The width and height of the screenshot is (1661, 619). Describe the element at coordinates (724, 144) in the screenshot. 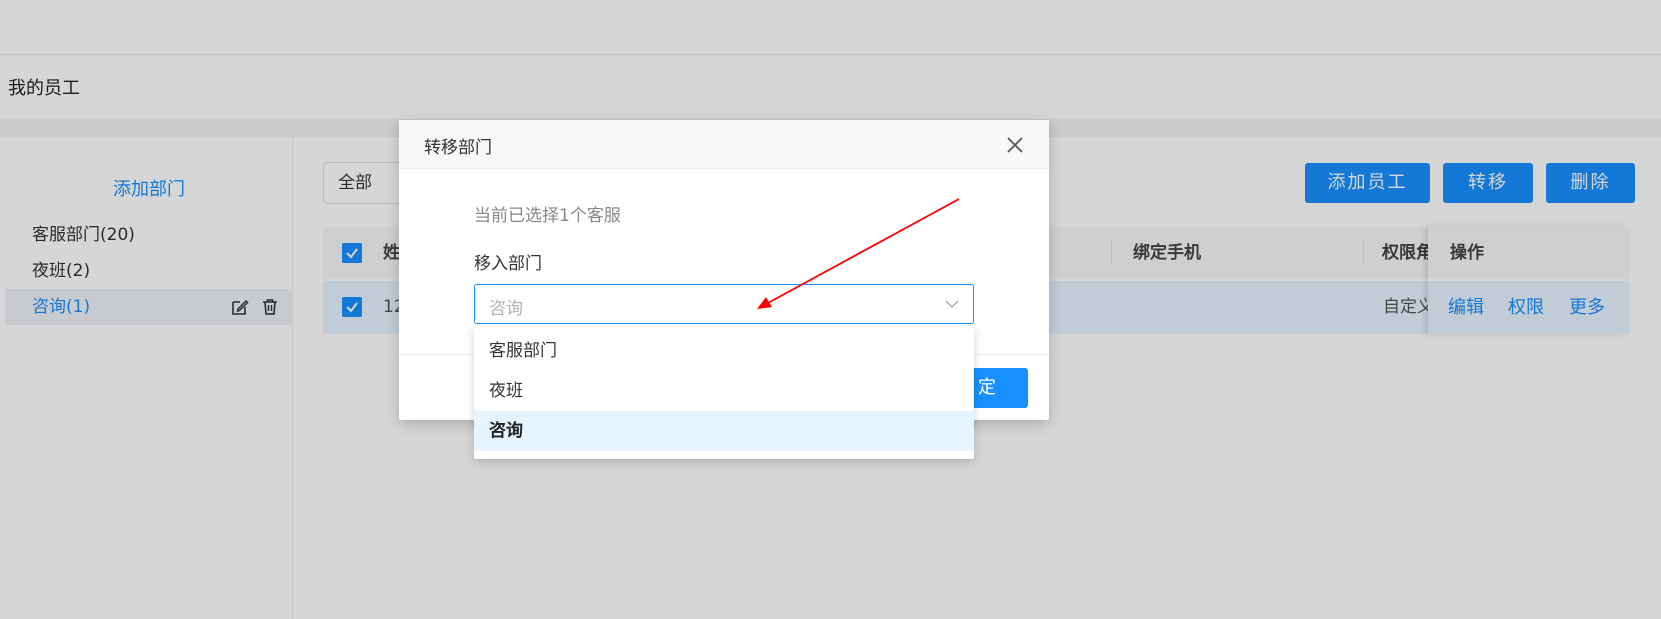

I see `dialog-header: 转移部门` at that location.